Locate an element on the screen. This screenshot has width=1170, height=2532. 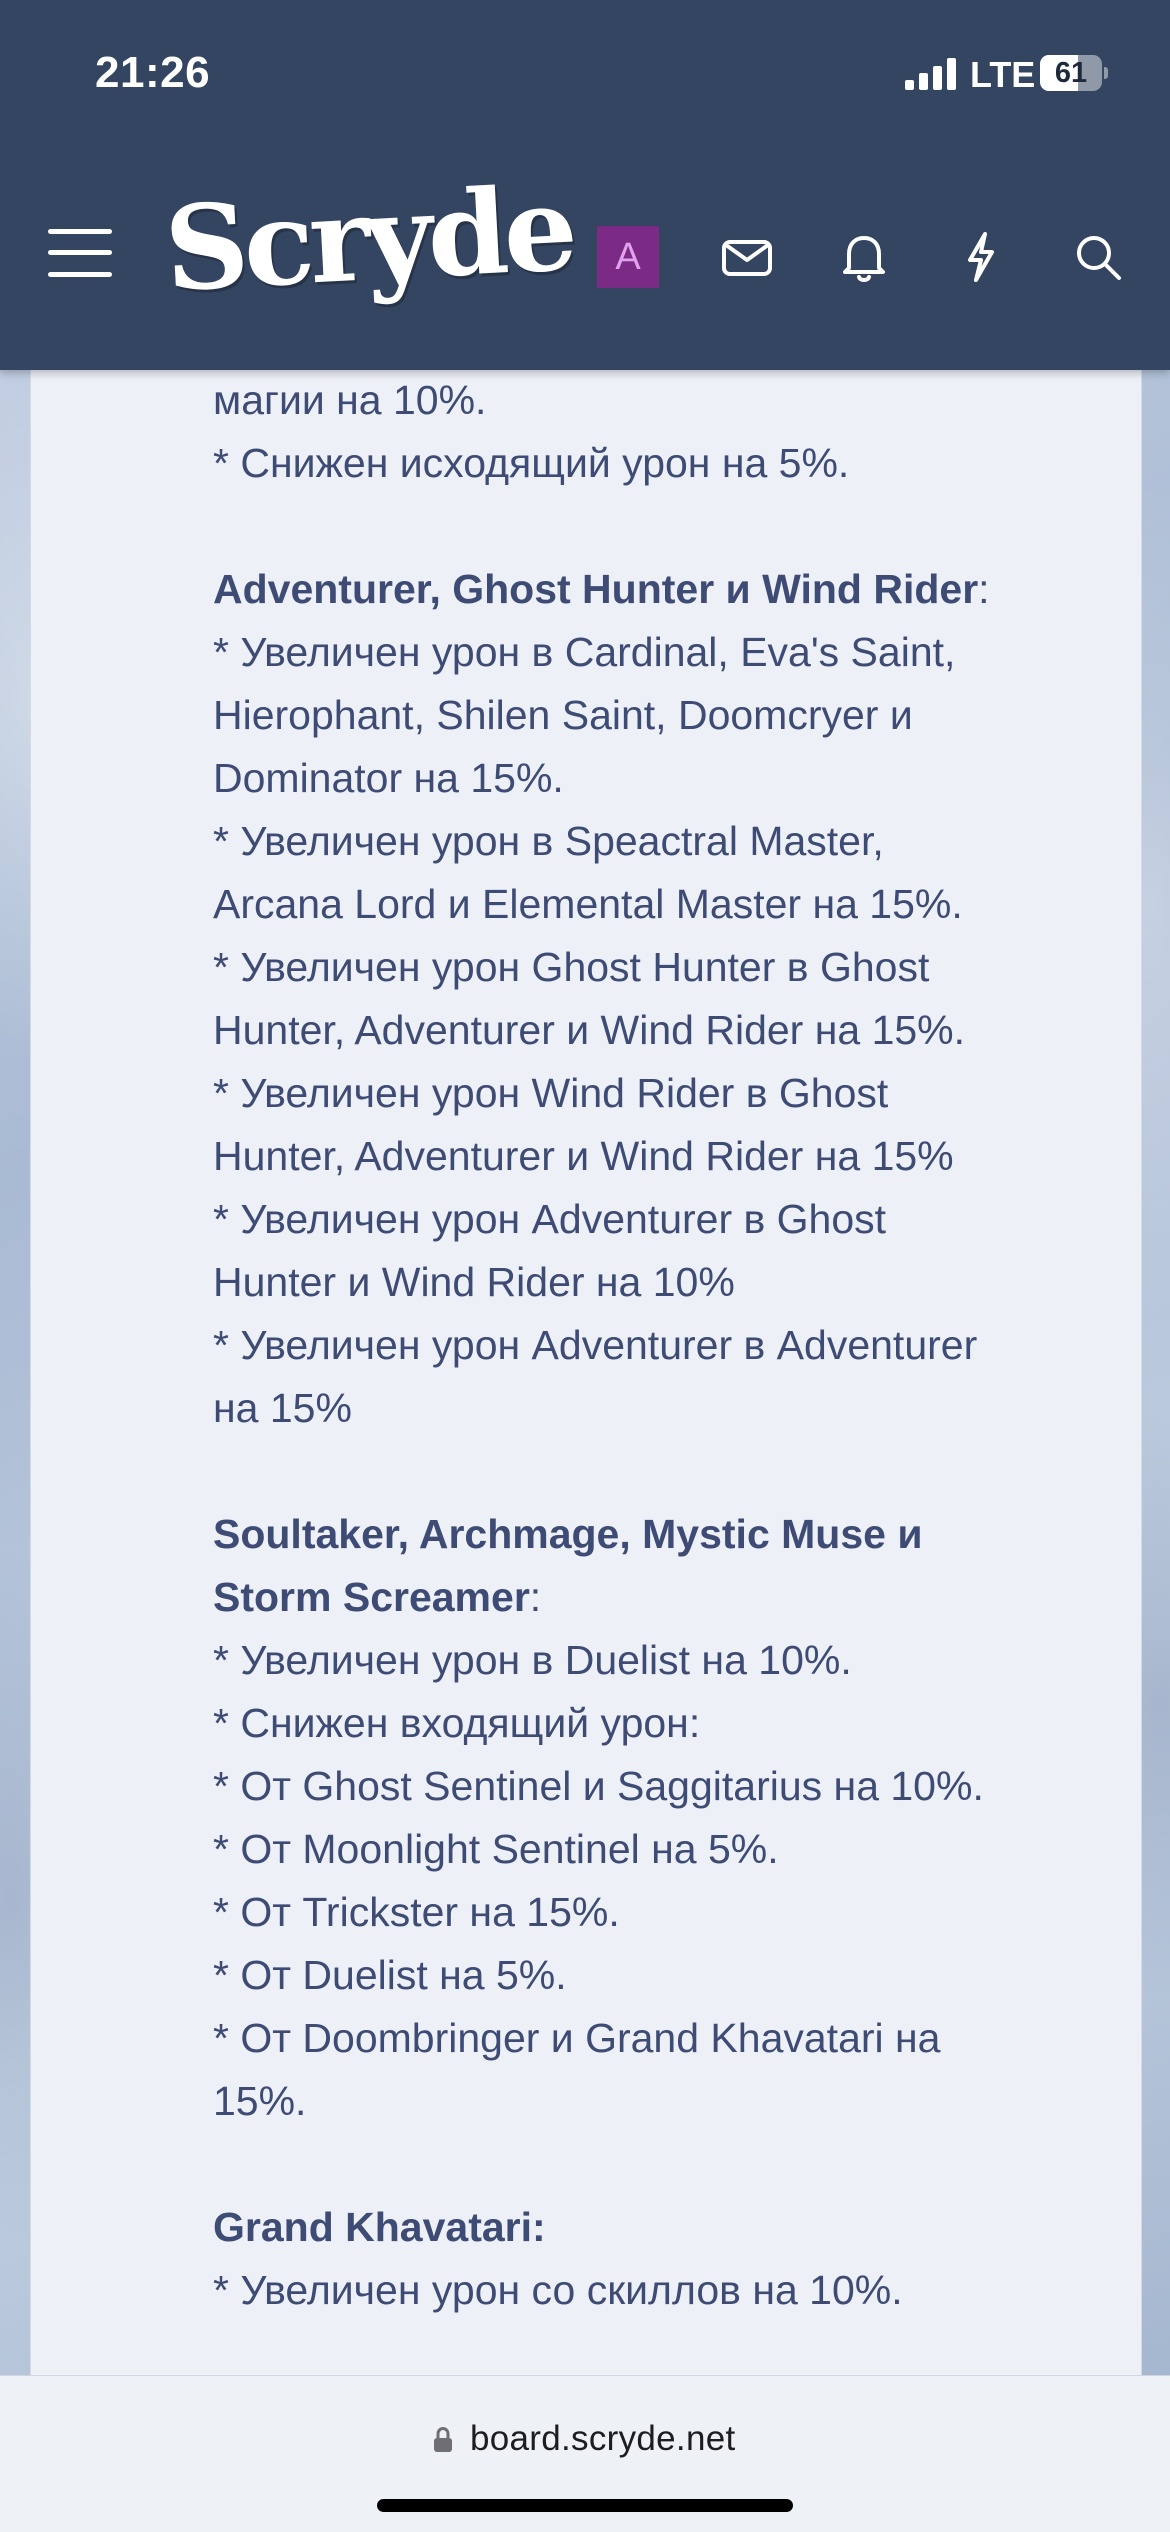
post-line: * Увеличен урон Wind Rider в Ghost is located at coordinates (551, 1093).